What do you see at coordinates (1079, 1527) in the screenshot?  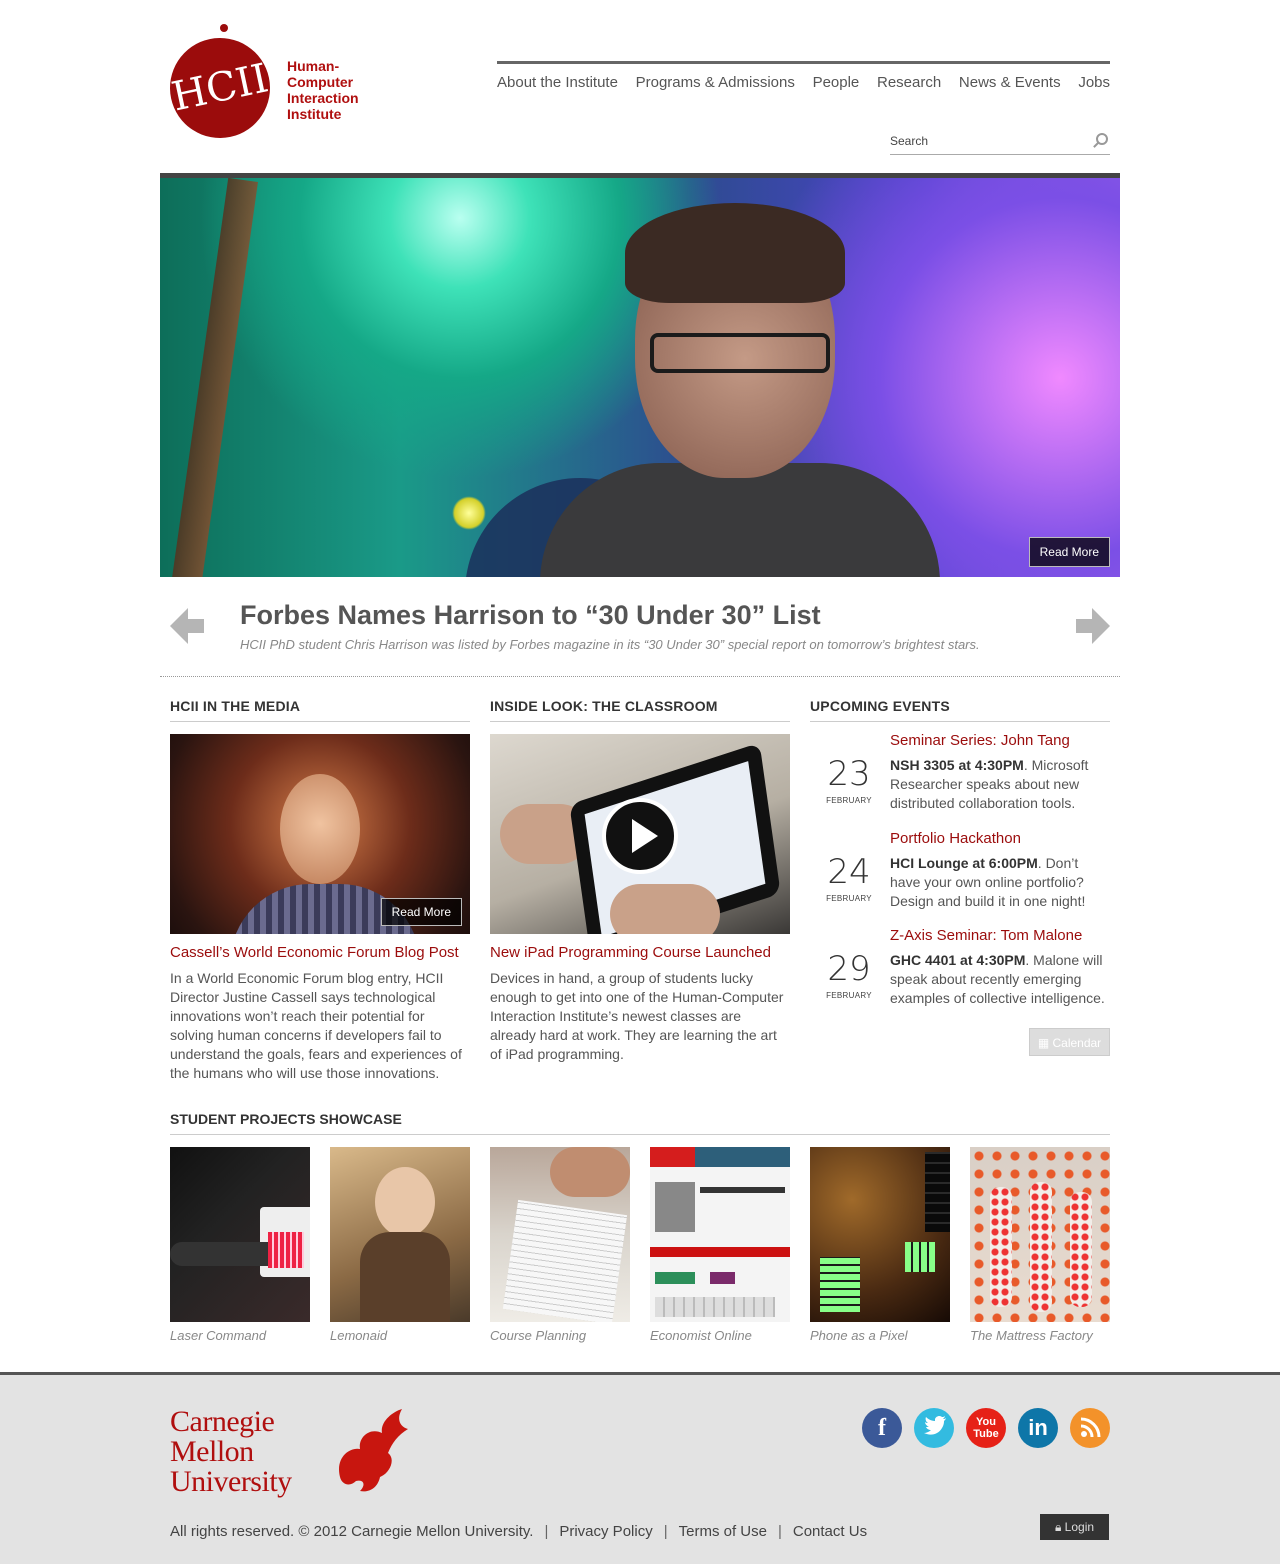 I see `login-label: Login` at bounding box center [1079, 1527].